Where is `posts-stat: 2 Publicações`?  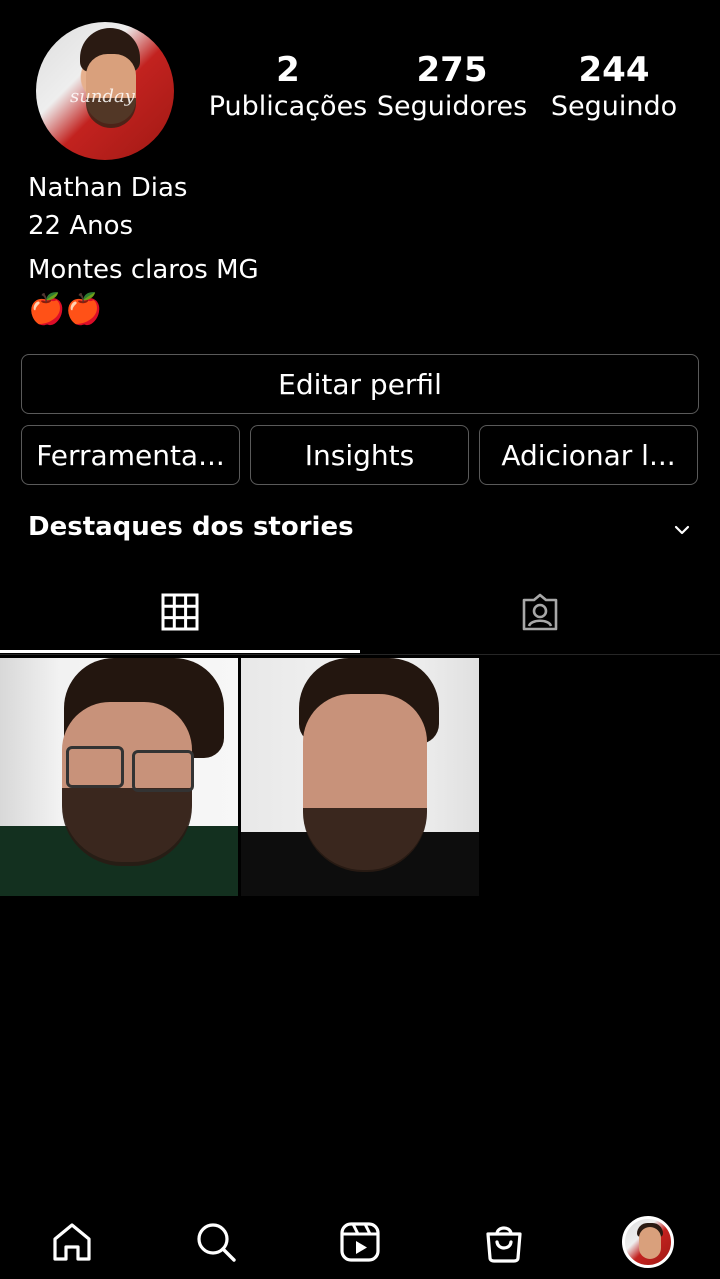 posts-stat: 2 Publicações is located at coordinates (288, 87).